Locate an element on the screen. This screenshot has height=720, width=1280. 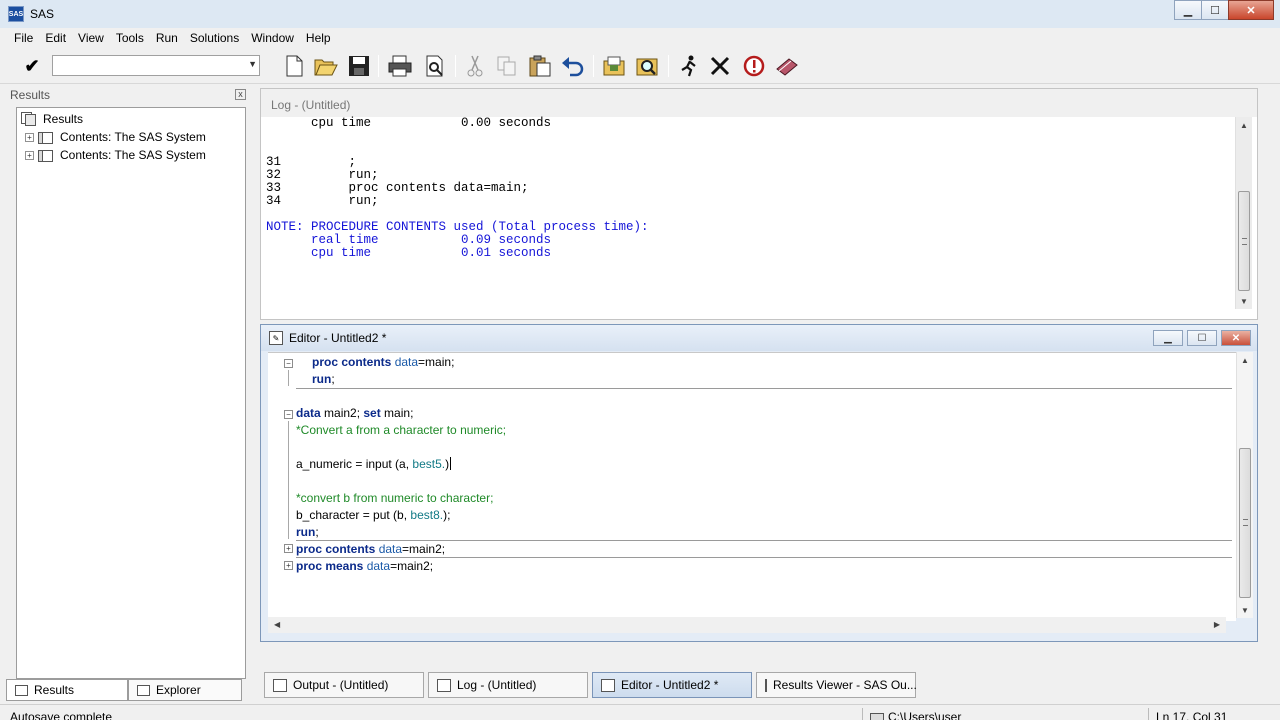
current-folder-path: C:\Users\user is located at coordinates (925, 715).